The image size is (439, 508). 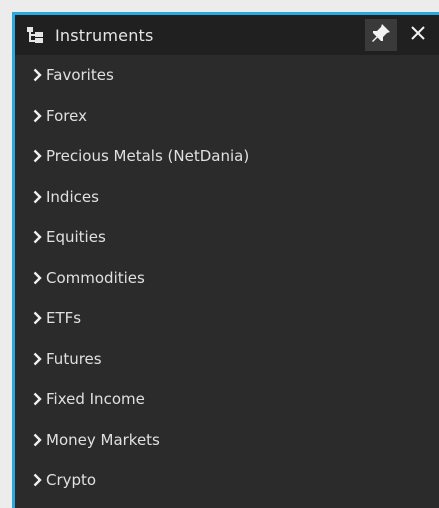 I want to click on panel-title: Instruments, so click(x=104, y=35).